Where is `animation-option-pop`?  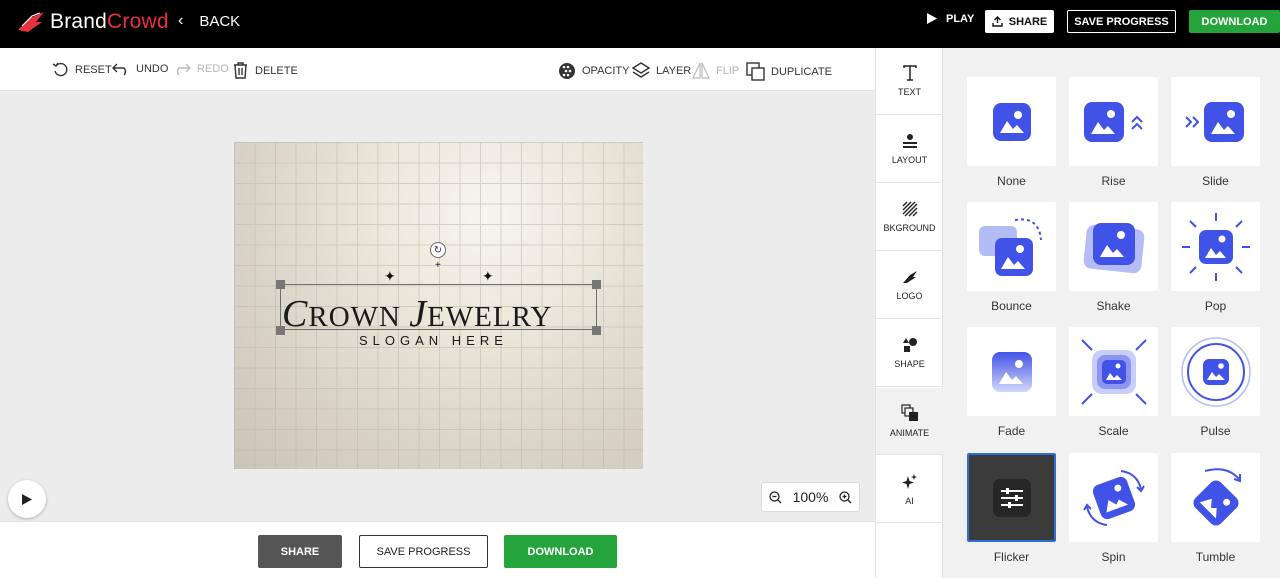 animation-option-pop is located at coordinates (1215, 246).